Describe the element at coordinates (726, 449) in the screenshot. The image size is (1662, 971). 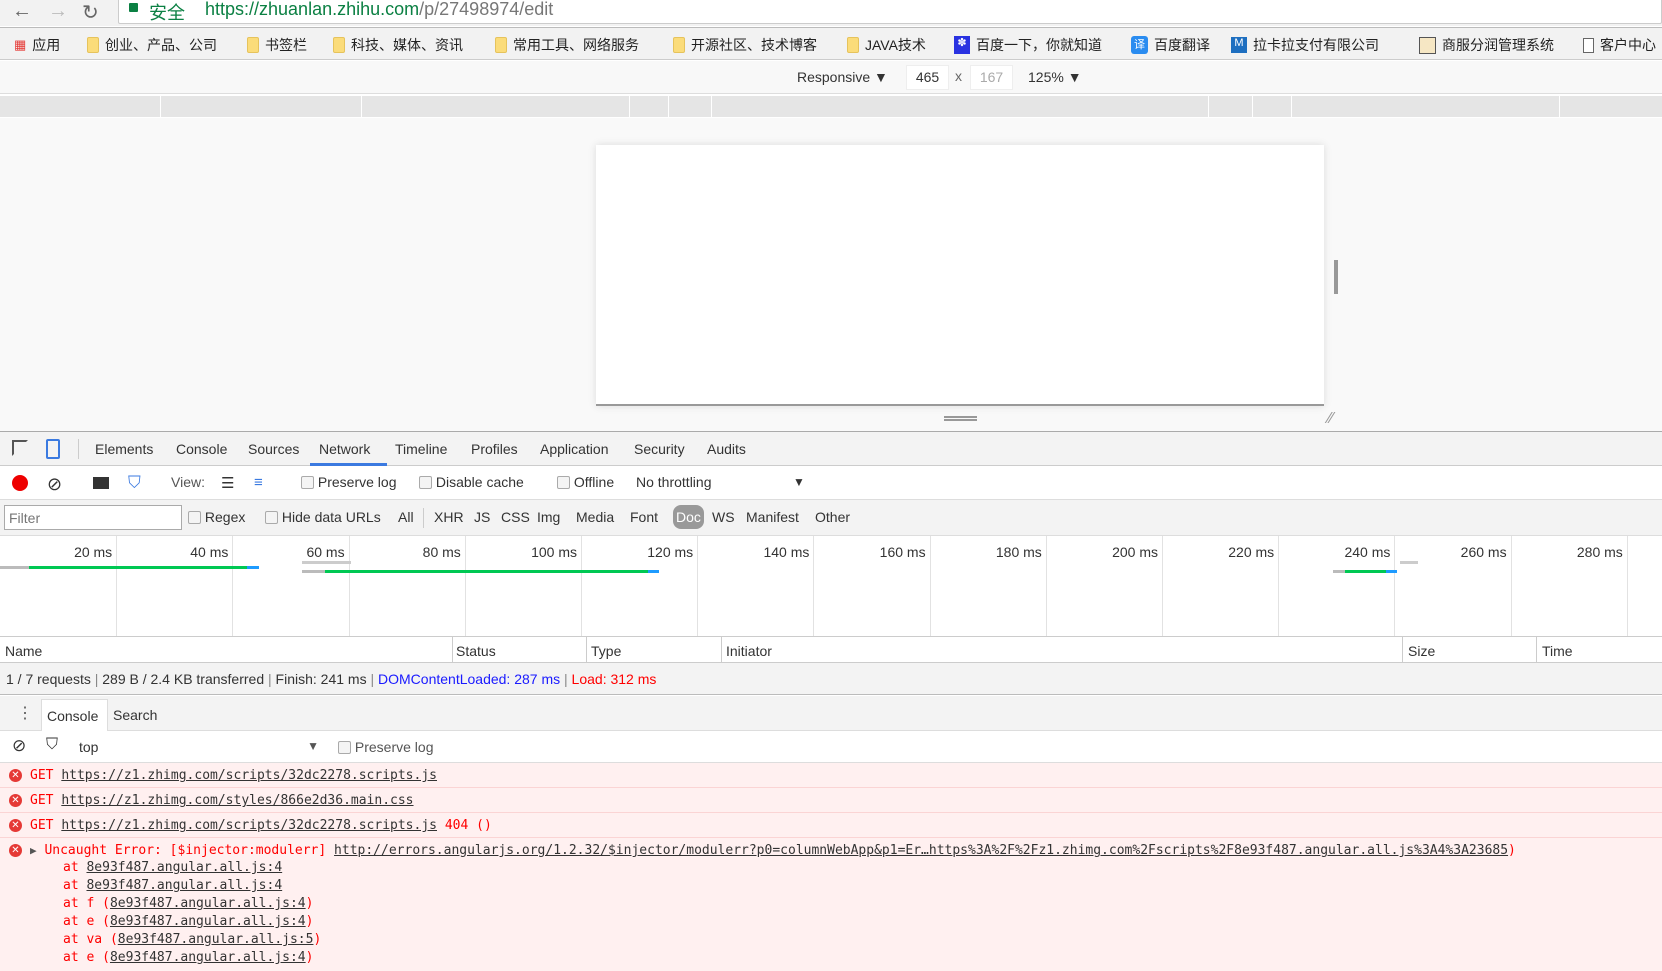
I see `tab-audits: Audits` at that location.